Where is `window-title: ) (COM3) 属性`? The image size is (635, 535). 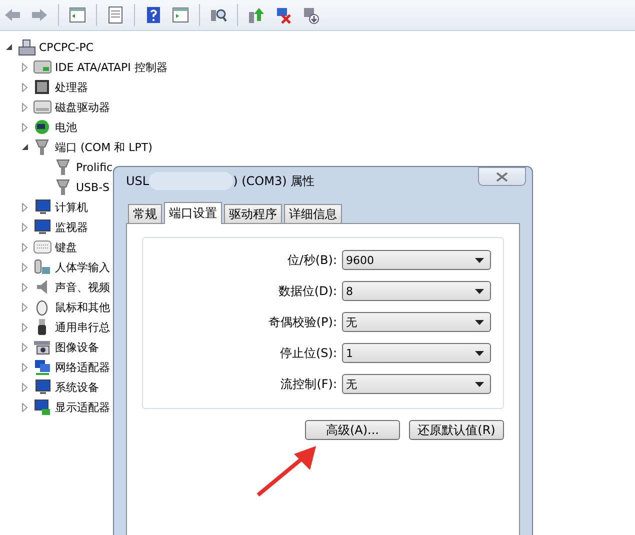 window-title: ) (COM3) 属性 is located at coordinates (274, 181).